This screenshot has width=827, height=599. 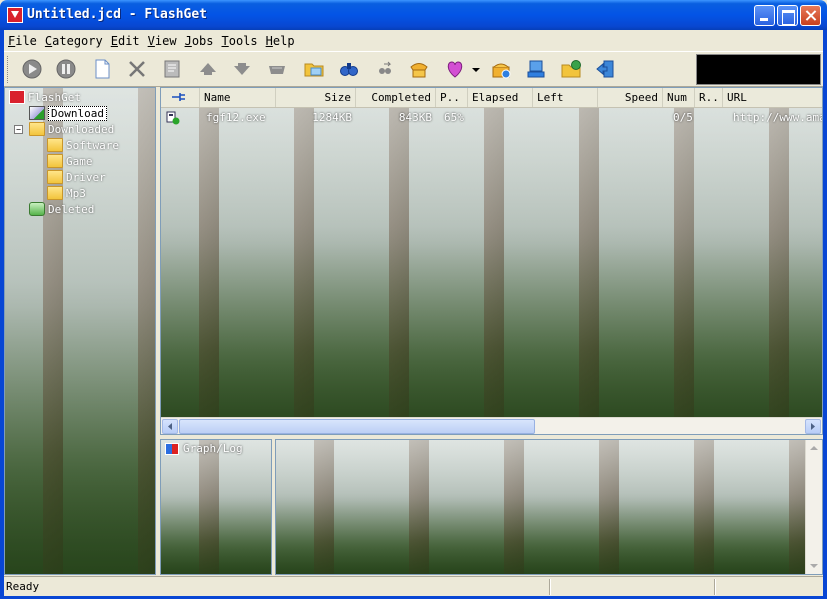 I want to click on column-status, so click(x=180, y=97).